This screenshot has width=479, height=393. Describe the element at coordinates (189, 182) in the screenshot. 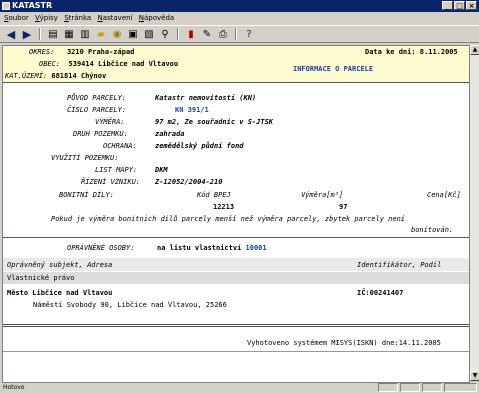

I see `rizeni-value: Z-12052/2004-210` at that location.